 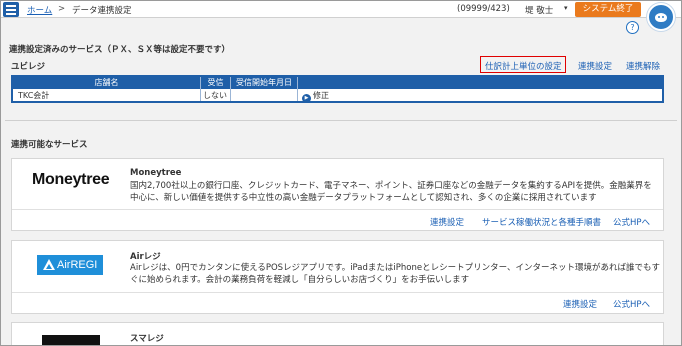 I want to click on edit-button: ▶ 修正, so click(x=315, y=96).